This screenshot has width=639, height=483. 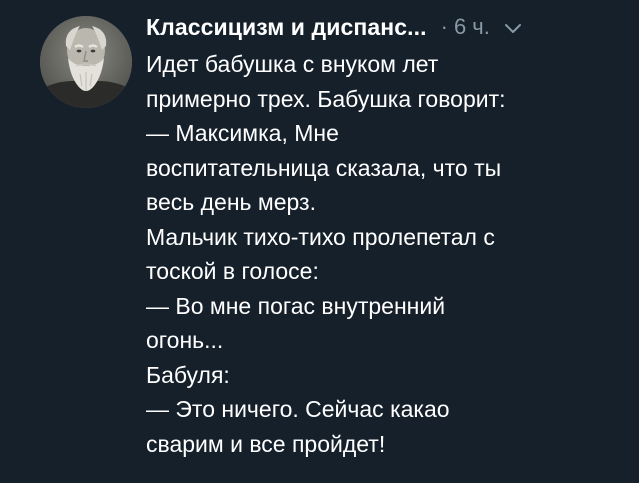 I want to click on timestamp: 6 ч., so click(x=472, y=27).